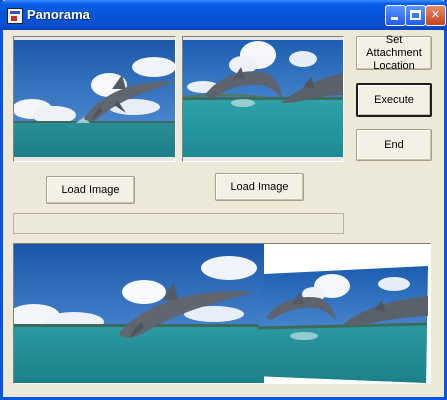 The image size is (447, 400). Describe the element at coordinates (58, 14) in the screenshot. I see `window-title: Panorama` at that location.